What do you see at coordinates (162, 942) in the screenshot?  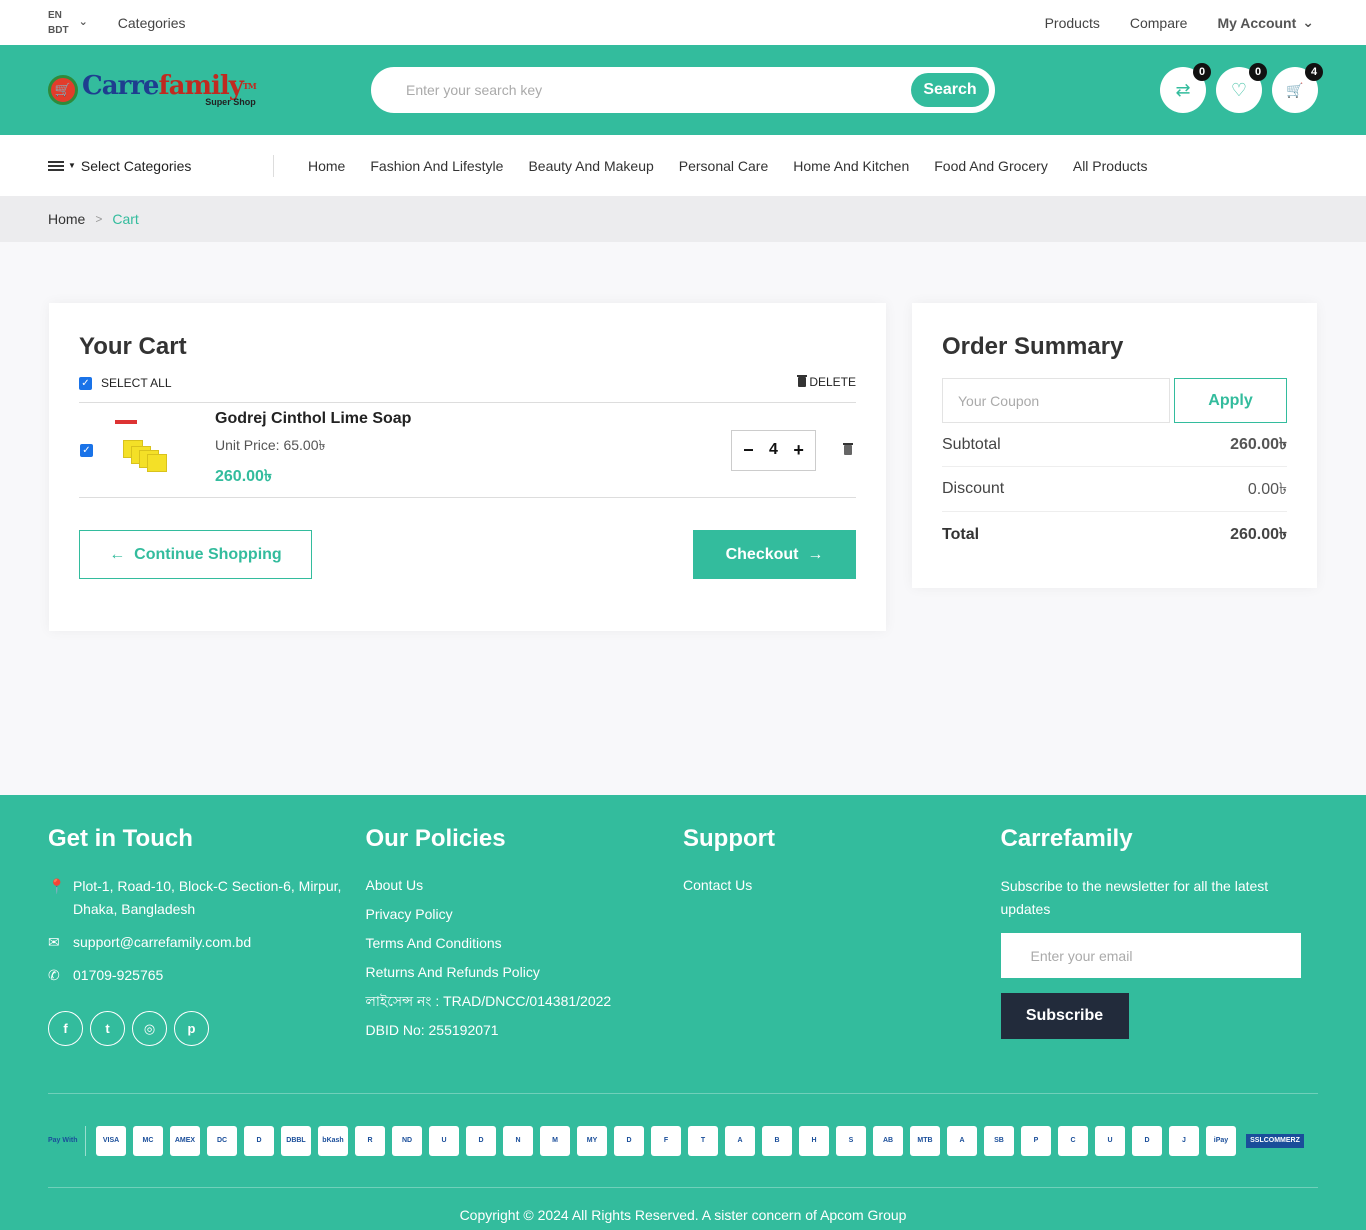 I see `footer-email-text: support@carrefamily.com.bd` at bounding box center [162, 942].